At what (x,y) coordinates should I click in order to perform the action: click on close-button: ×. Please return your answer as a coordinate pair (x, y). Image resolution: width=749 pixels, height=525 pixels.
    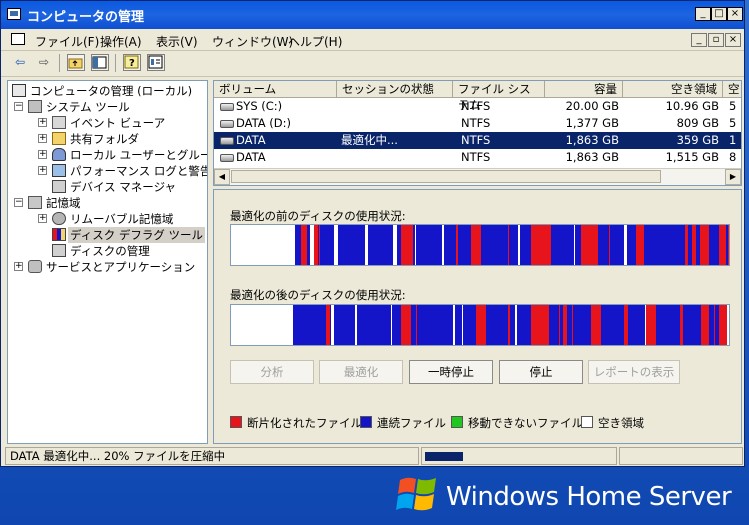
    Looking at the image, I should click on (735, 14).